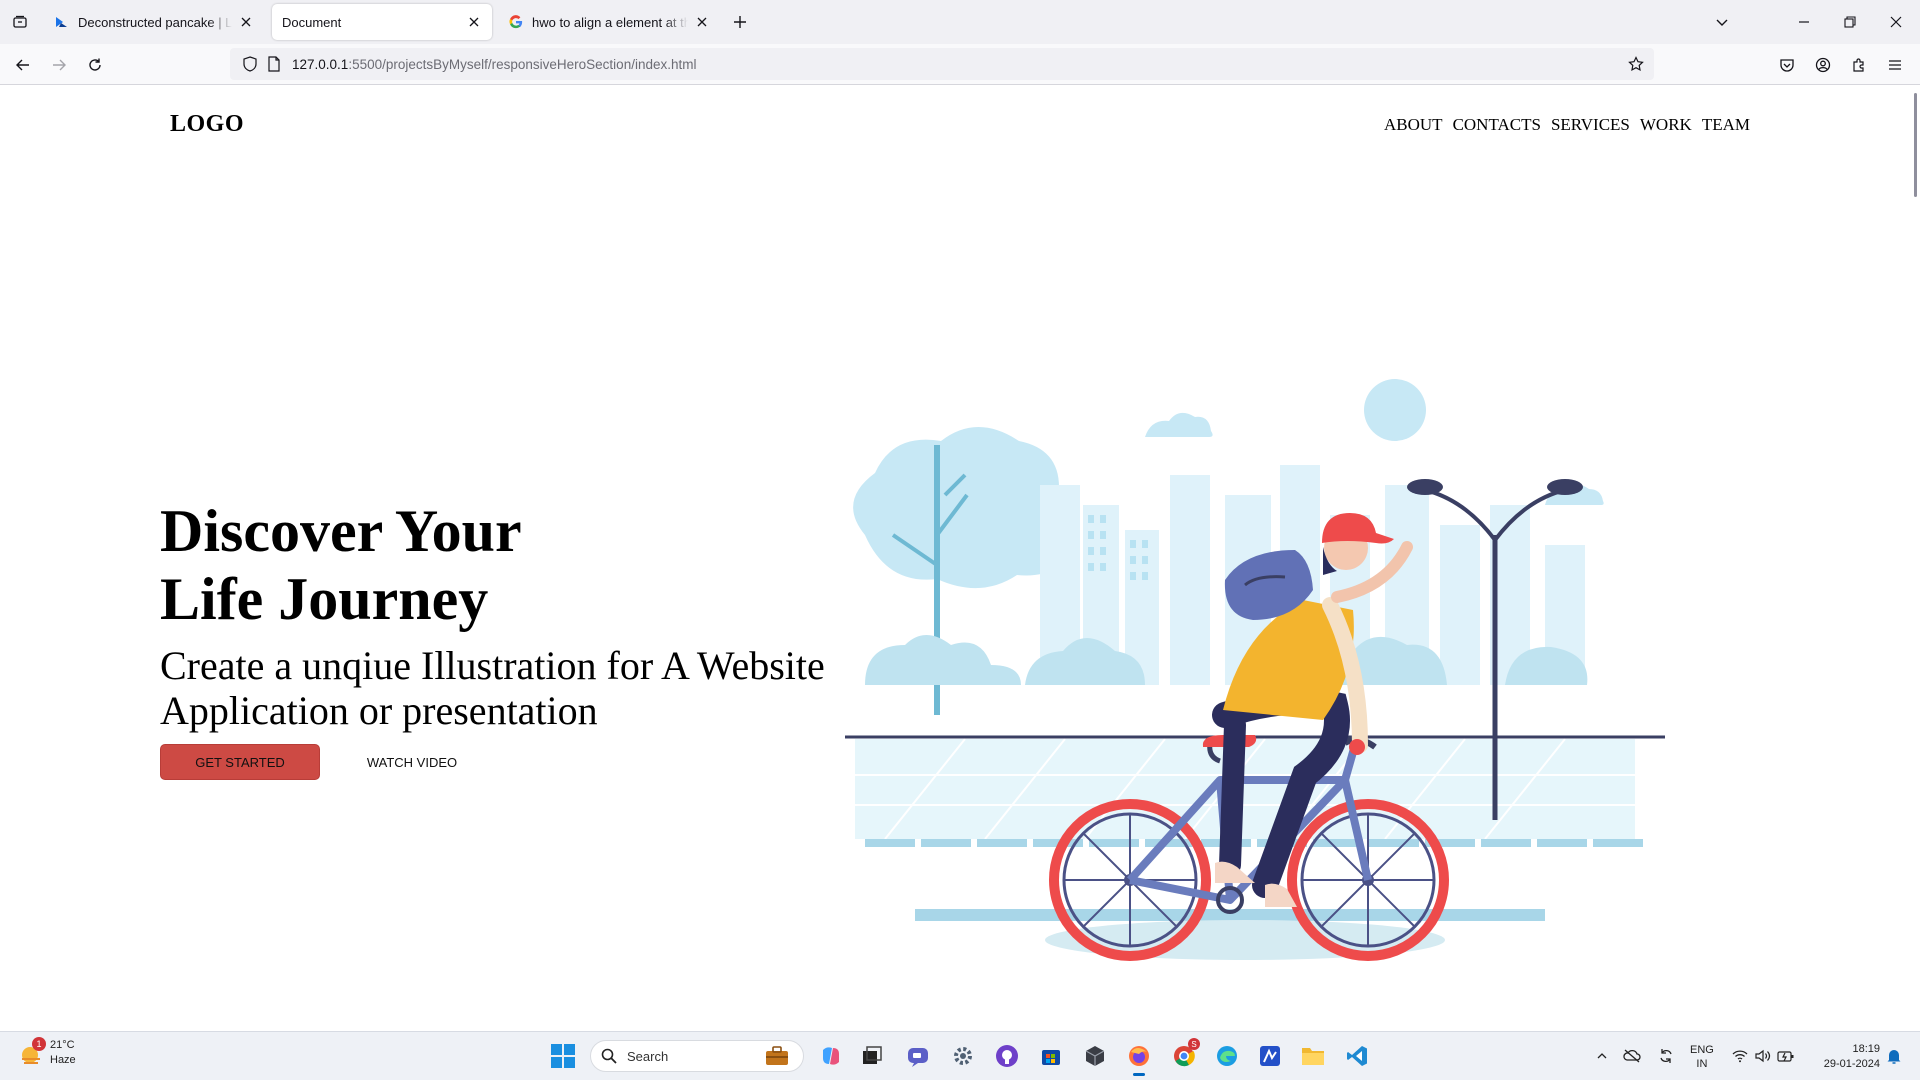  I want to click on hero-title-line2: Life Journey, so click(324, 599).